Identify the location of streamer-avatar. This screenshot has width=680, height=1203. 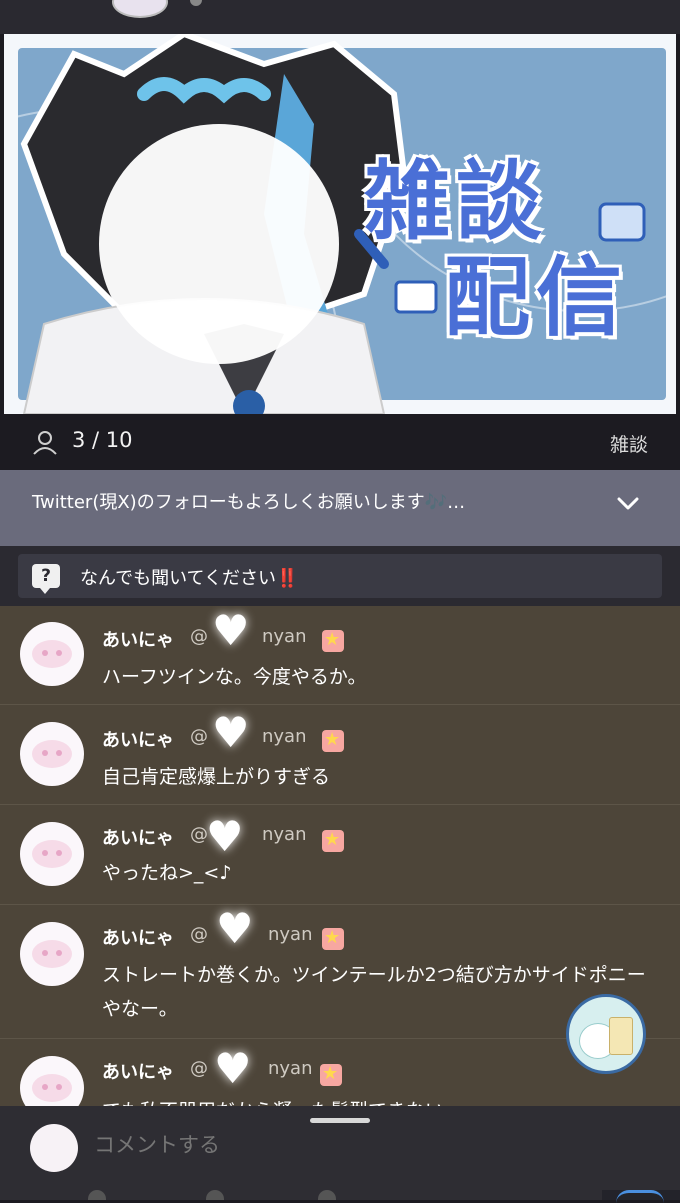
(140, 9).